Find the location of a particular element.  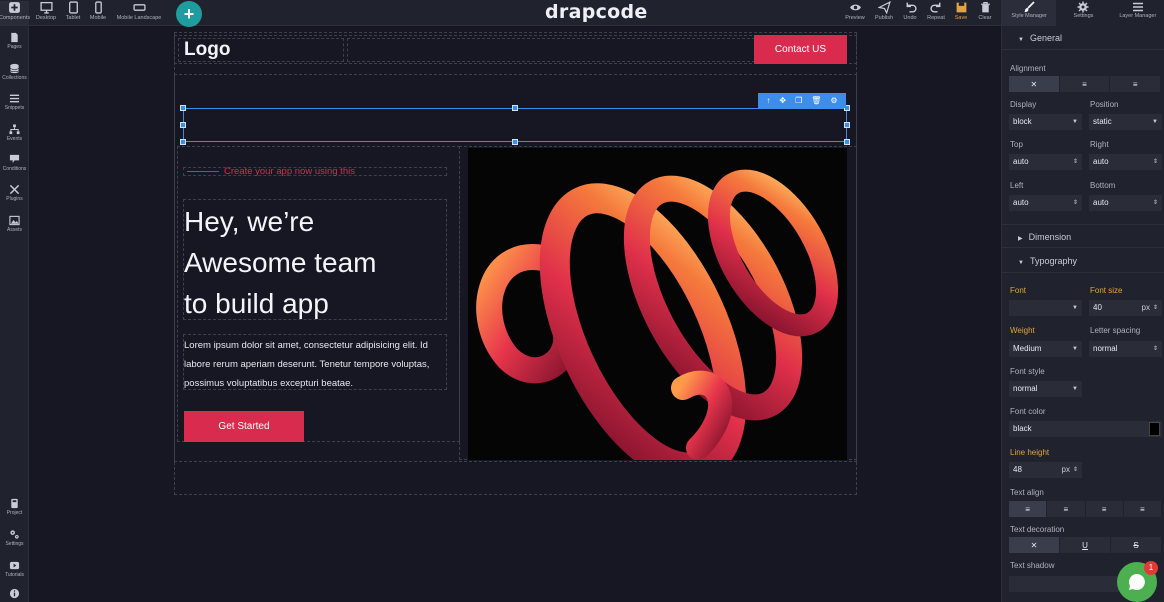

font-label: Font is located at coordinates (1018, 290).